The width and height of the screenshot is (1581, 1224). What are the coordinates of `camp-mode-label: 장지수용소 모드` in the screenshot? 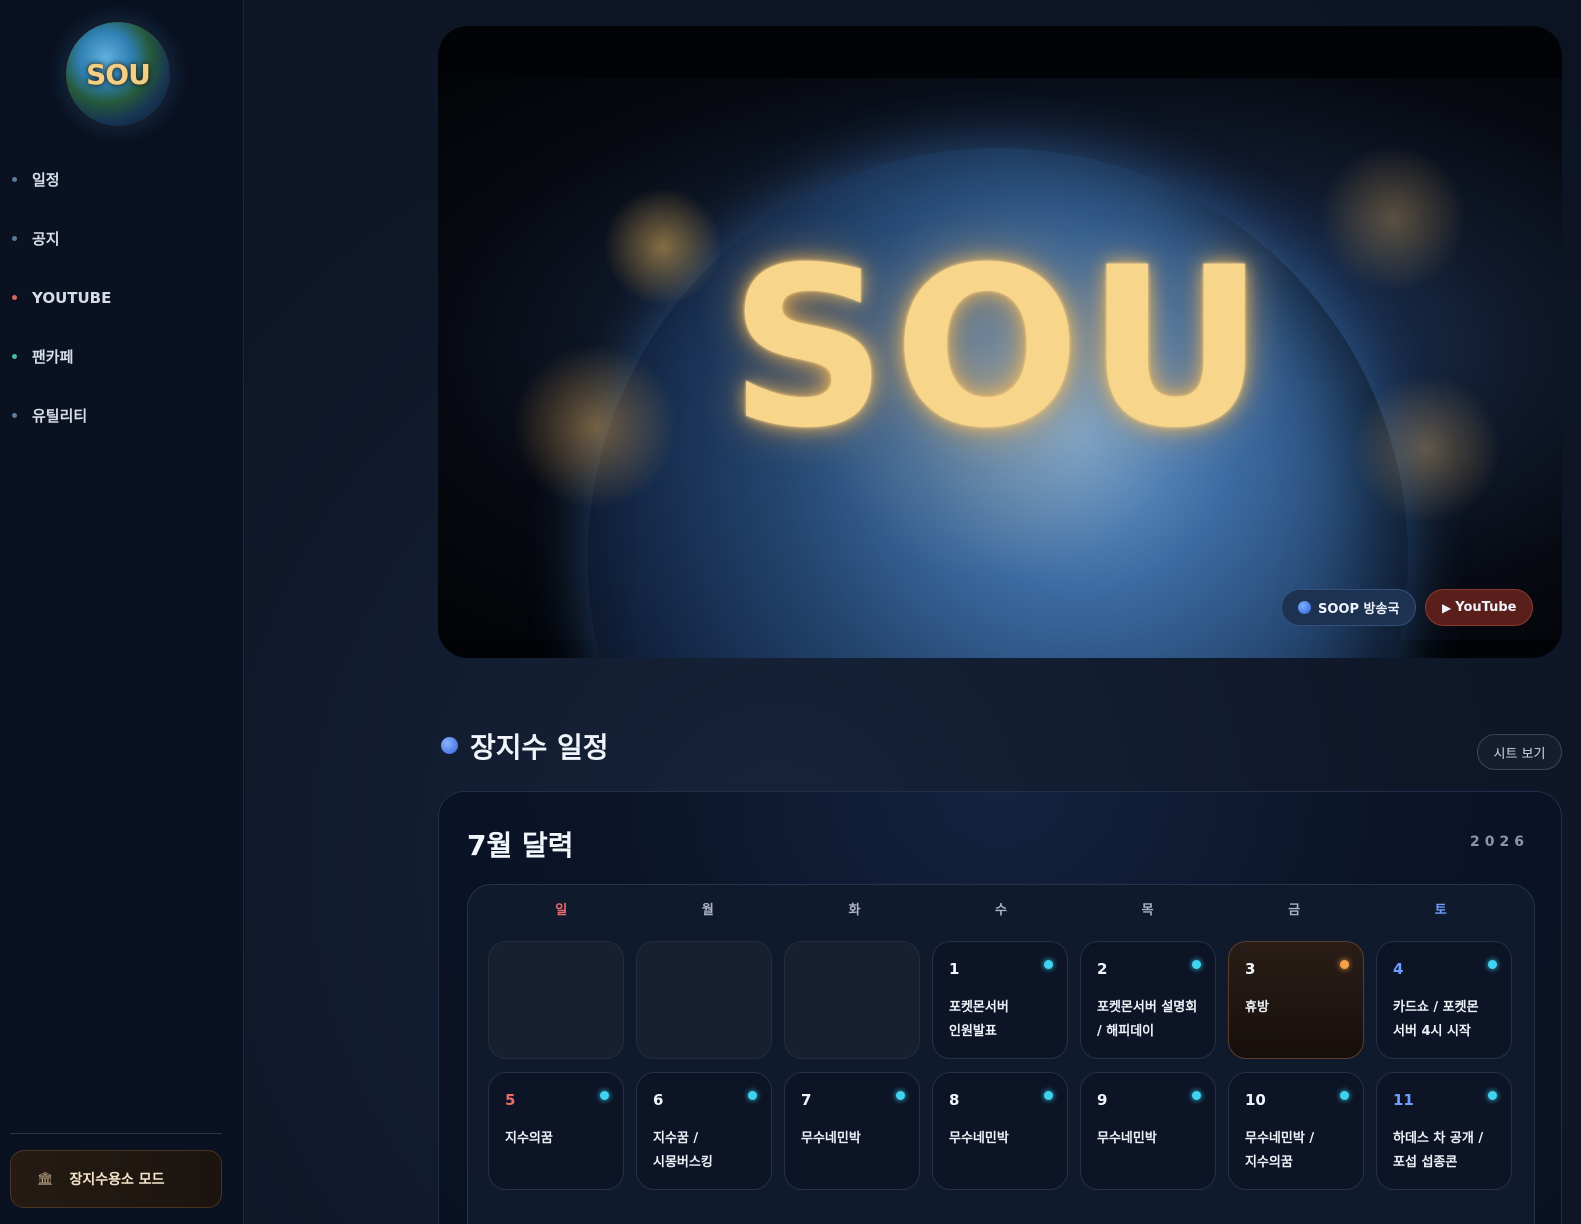 It's located at (117, 1180).